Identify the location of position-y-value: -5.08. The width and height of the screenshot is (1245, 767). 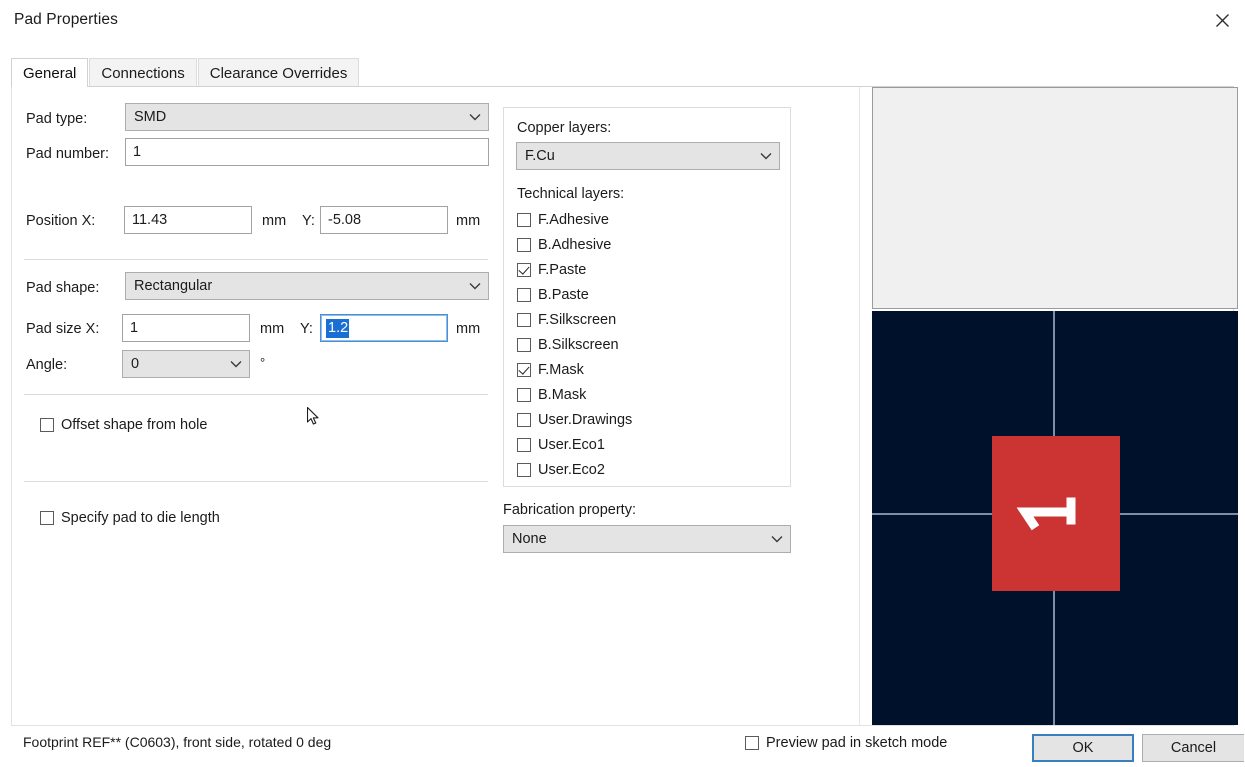
(345, 220).